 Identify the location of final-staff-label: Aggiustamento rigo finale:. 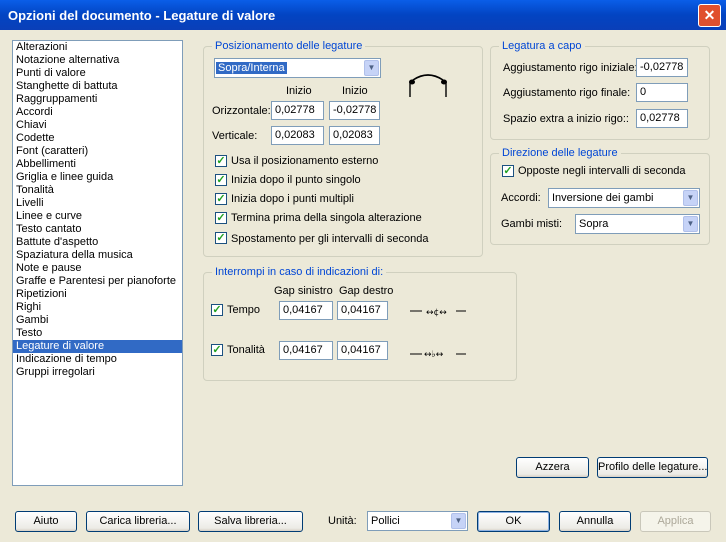
(567, 93).